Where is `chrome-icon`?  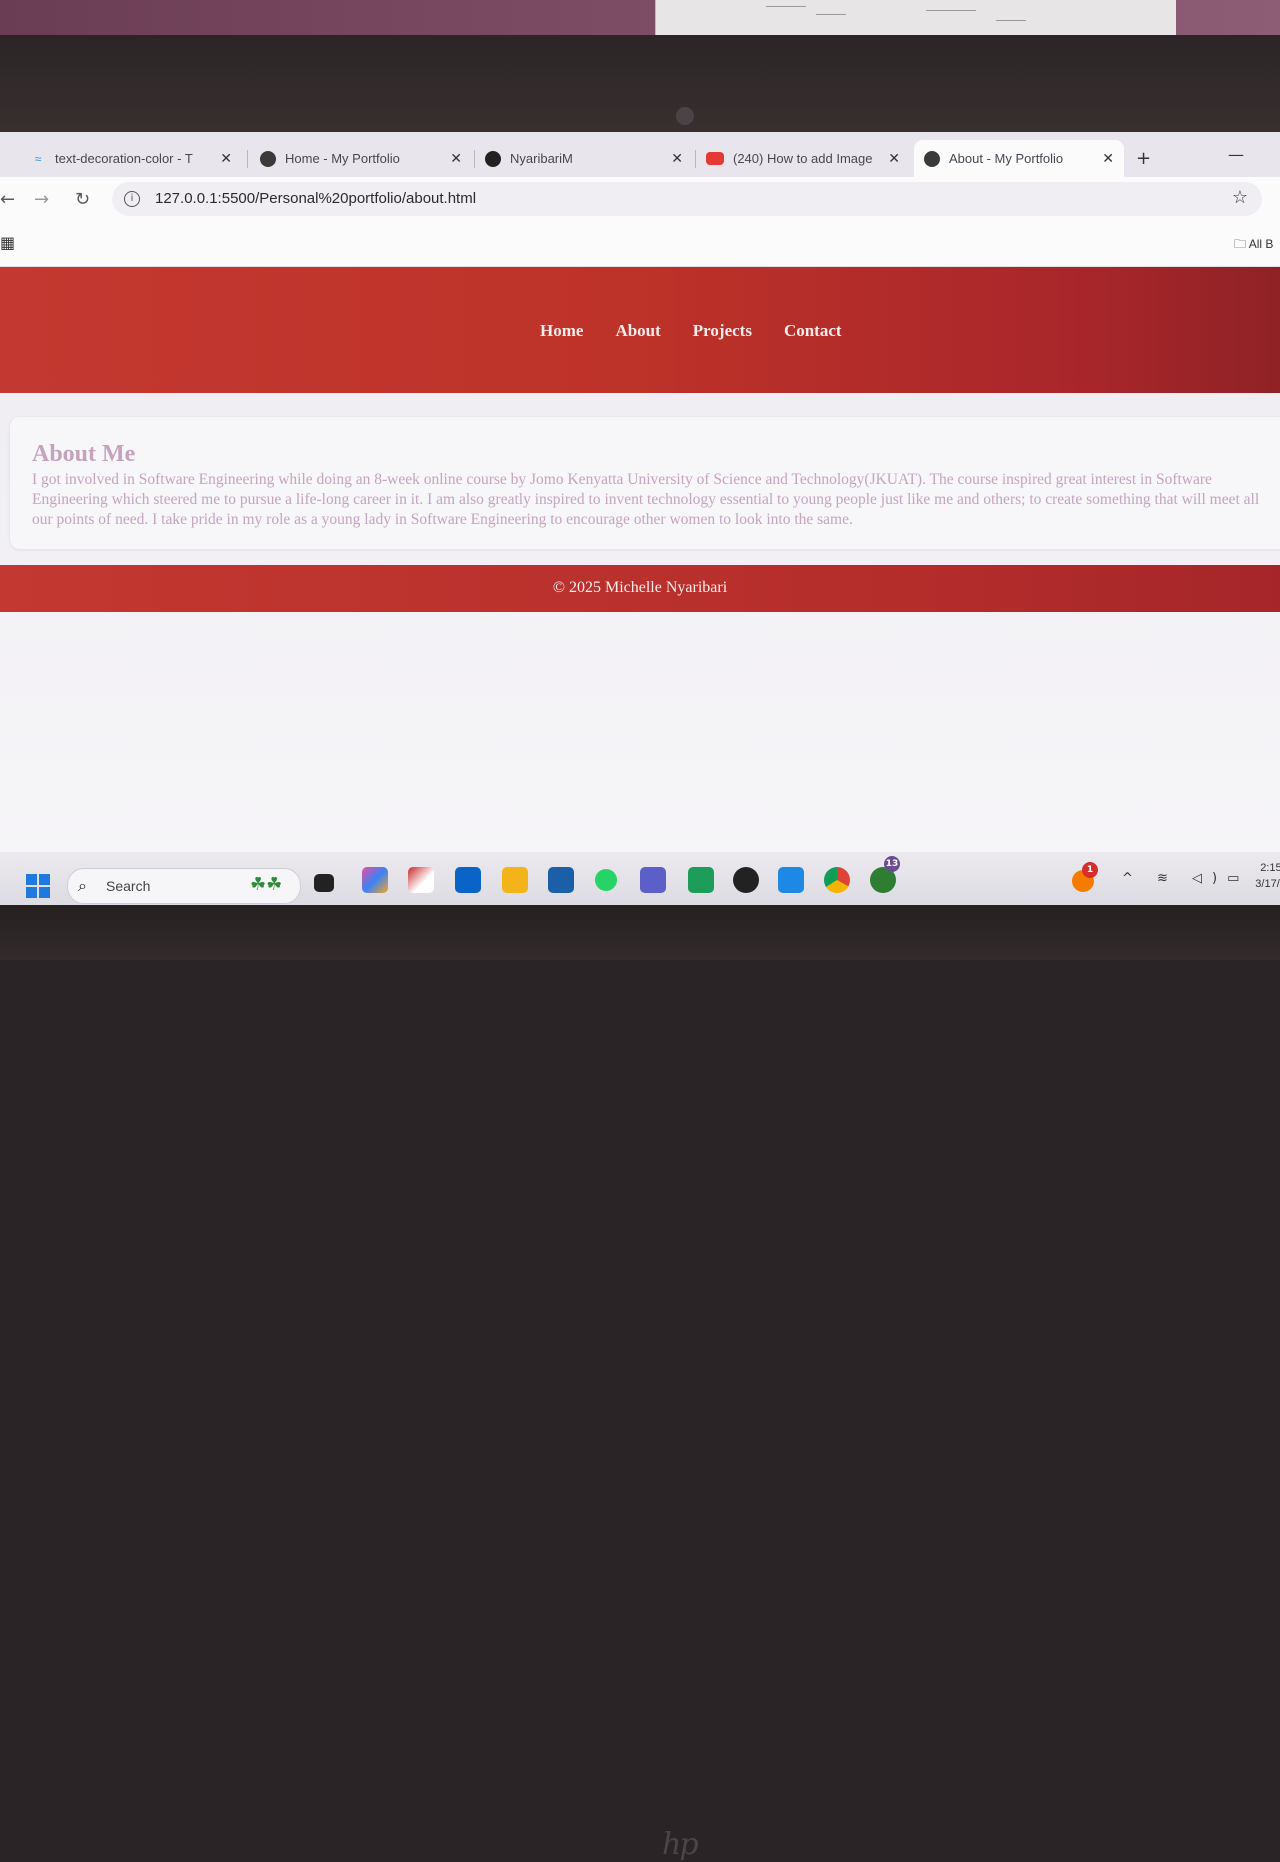 chrome-icon is located at coordinates (837, 880).